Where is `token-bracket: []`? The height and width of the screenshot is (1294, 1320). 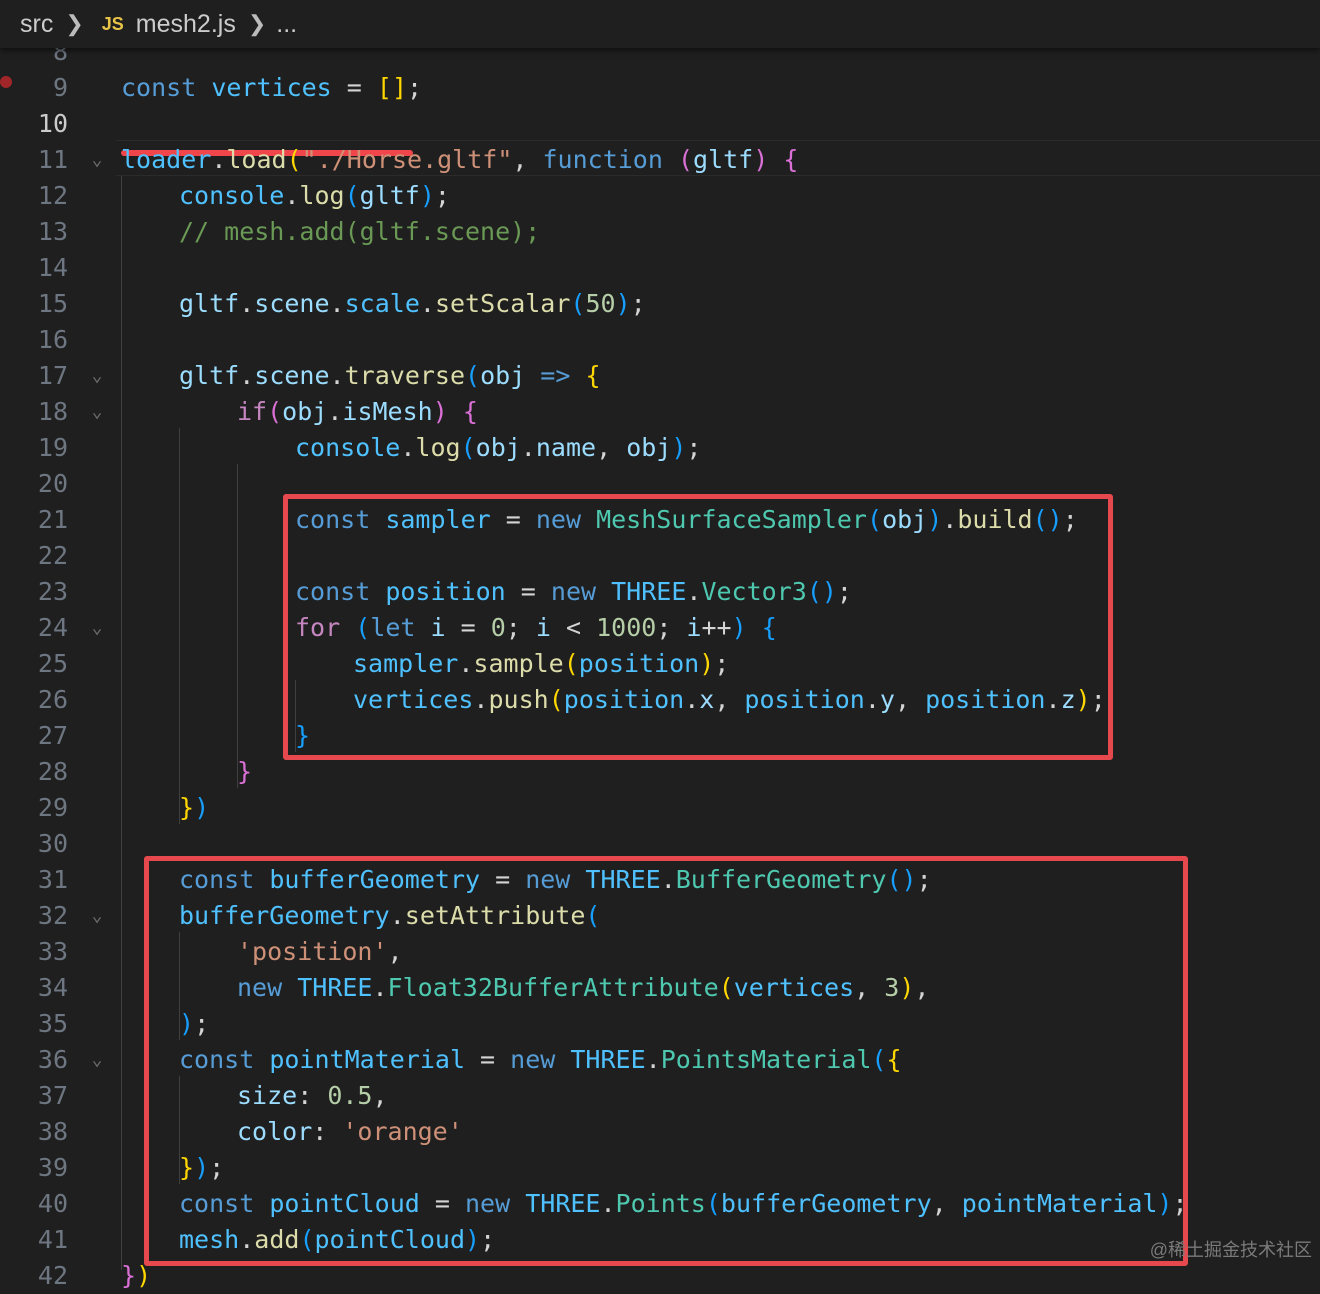
token-bracket: [] is located at coordinates (392, 87).